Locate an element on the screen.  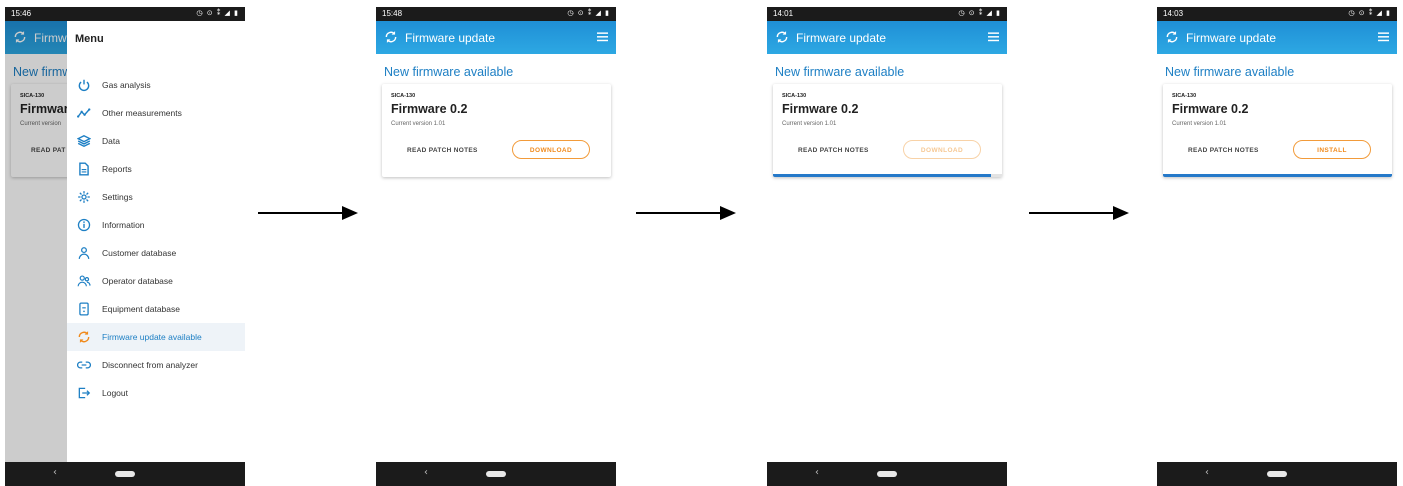
menu-item-settings: Settings is located at coordinates (156, 197).